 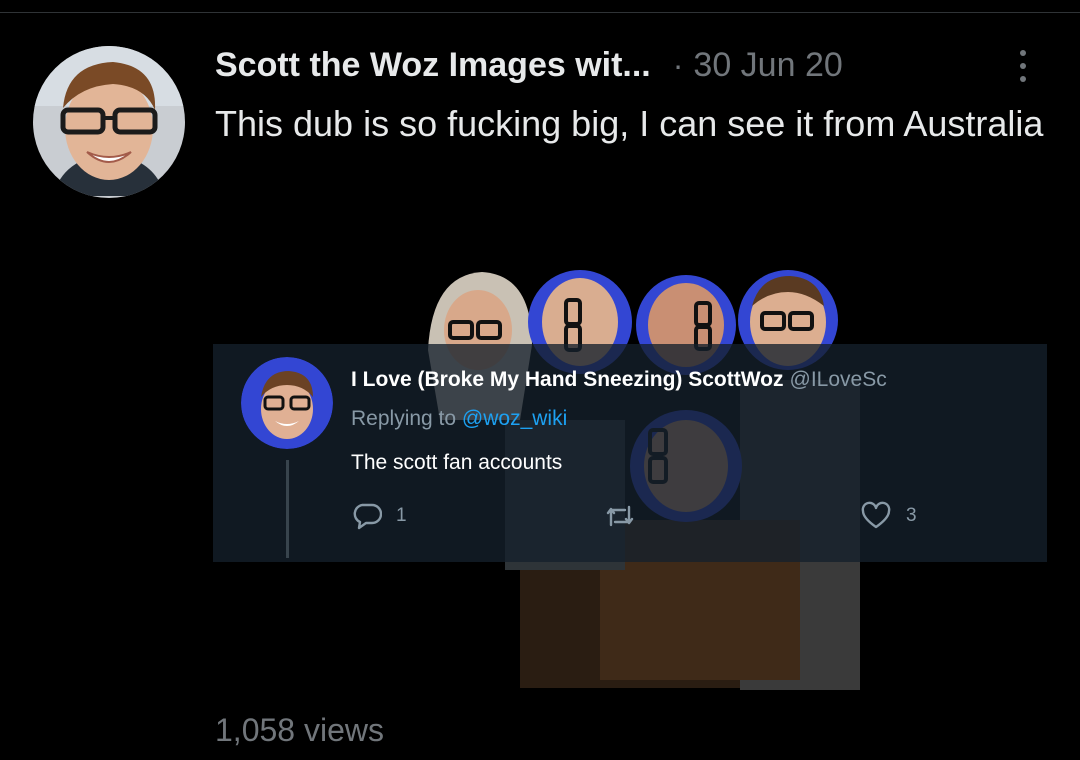 I want to click on reply-handle: @ILoveSc, so click(x=838, y=379).